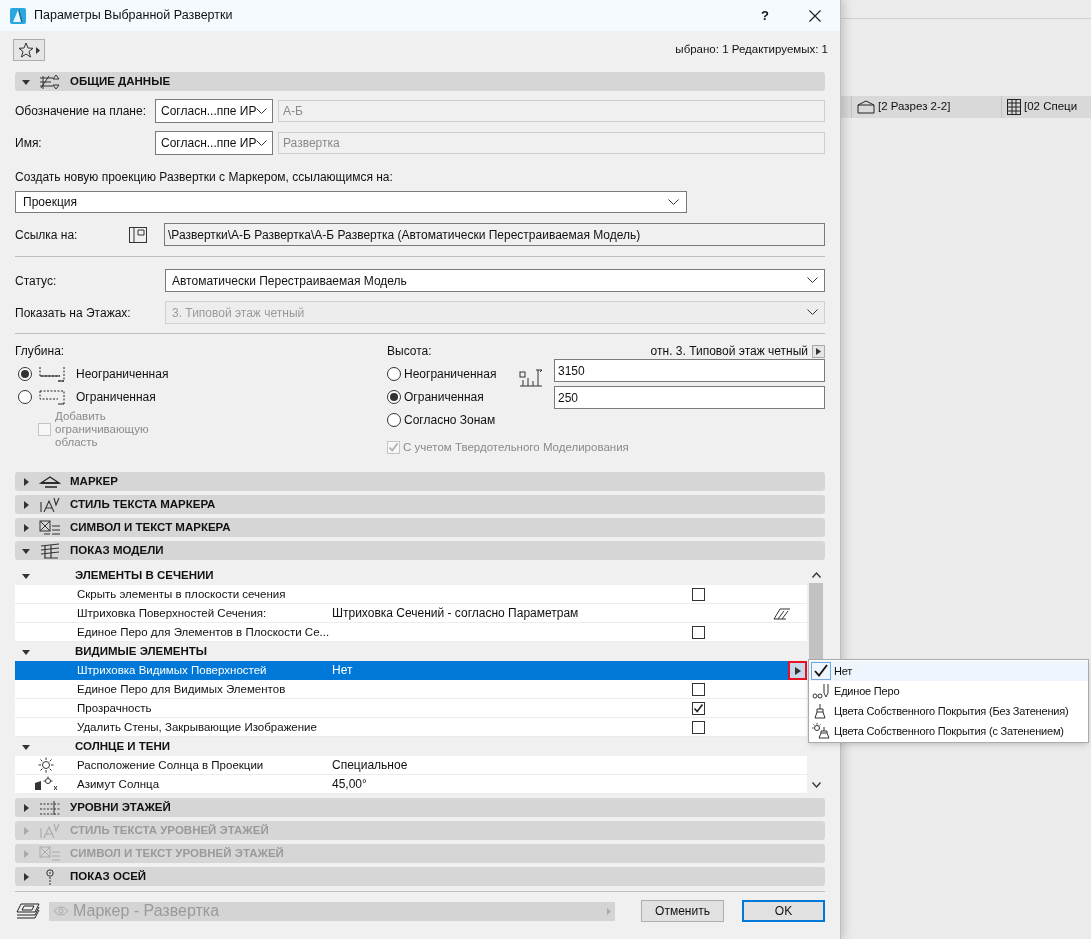 This screenshot has width=1091, height=939. What do you see at coordinates (351, 202) in the screenshot?
I see `dropdown: Проекция` at bounding box center [351, 202].